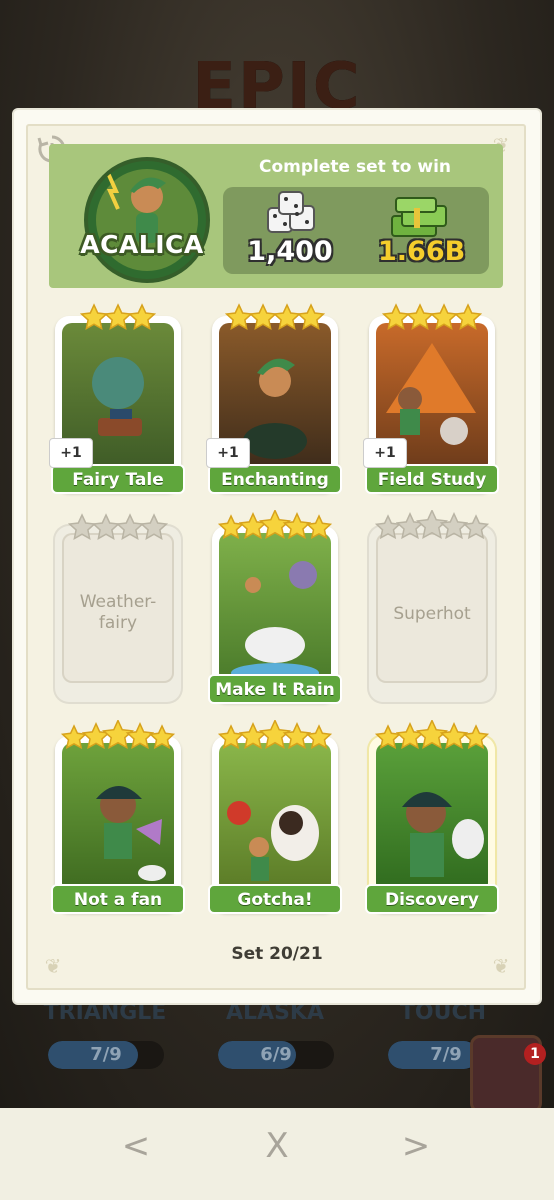  Describe the element at coordinates (105, 1012) in the screenshot. I see `bg-set-name-1: TRIANGLE` at that location.